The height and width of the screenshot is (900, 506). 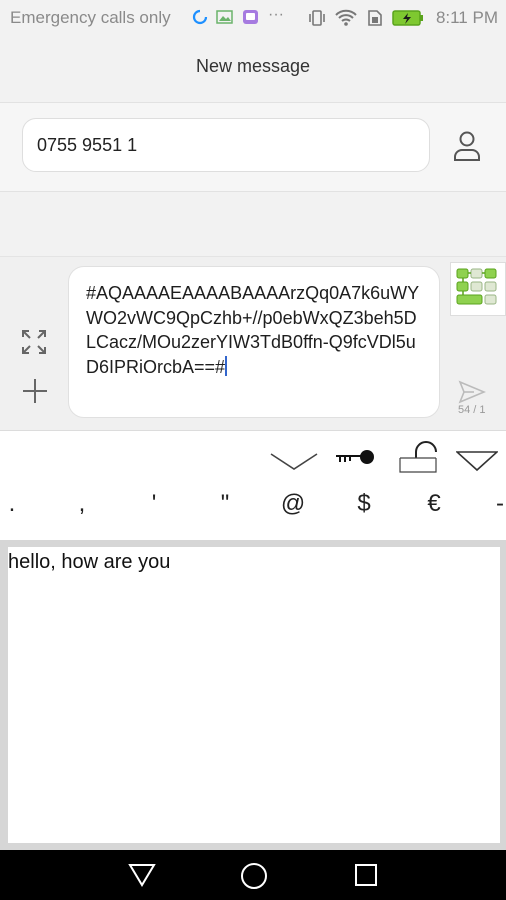 I want to click on symbol-key: ', so click(x=154, y=504).